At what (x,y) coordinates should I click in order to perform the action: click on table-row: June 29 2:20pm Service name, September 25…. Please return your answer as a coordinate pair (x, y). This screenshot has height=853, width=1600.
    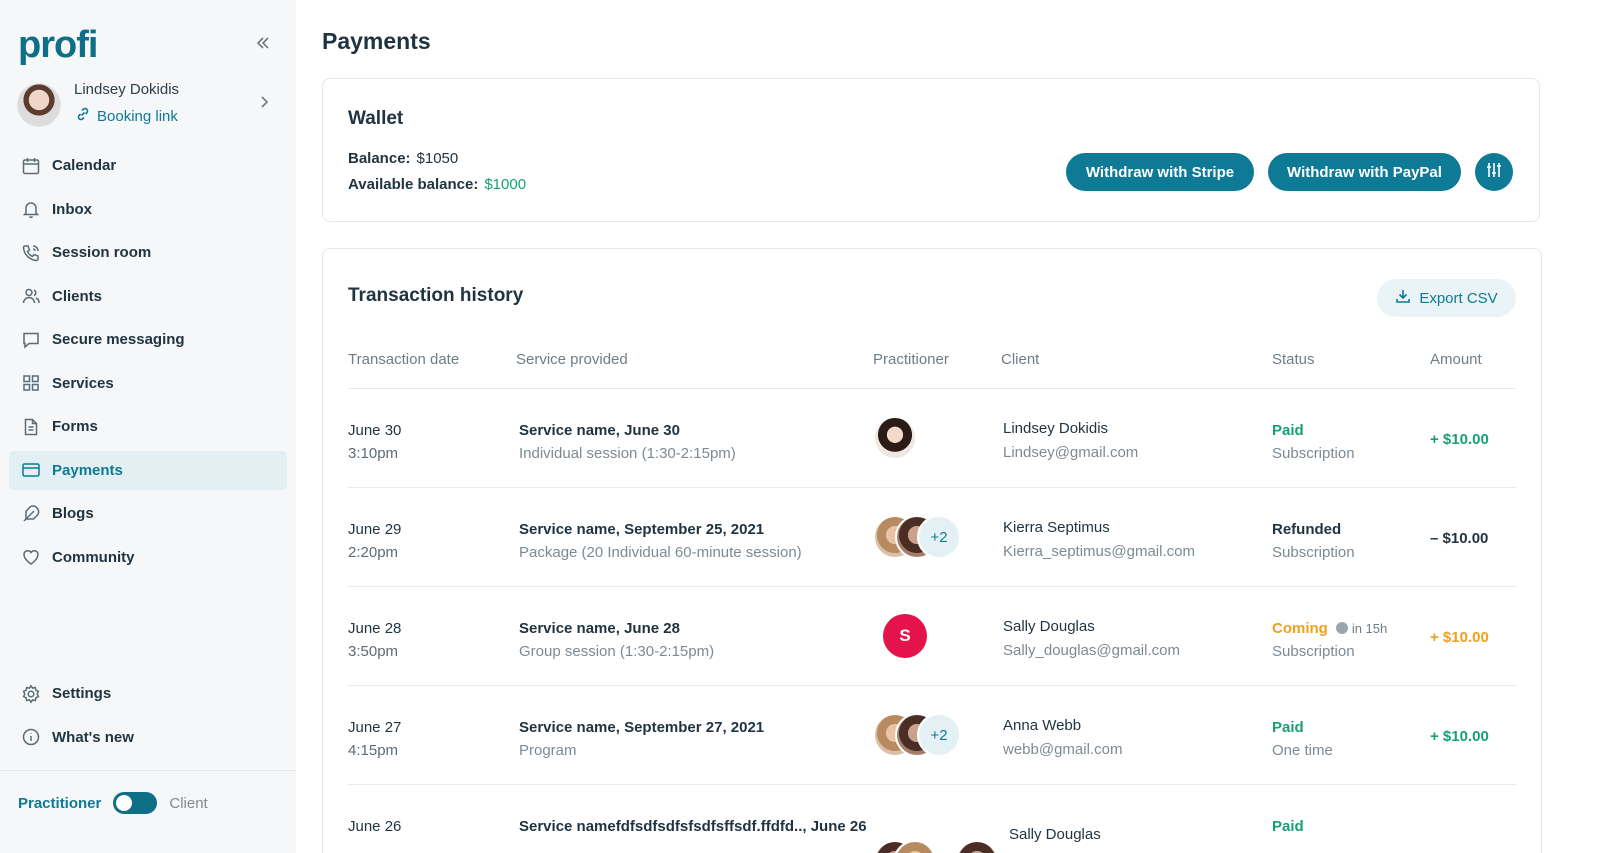
    Looking at the image, I should click on (933, 537).